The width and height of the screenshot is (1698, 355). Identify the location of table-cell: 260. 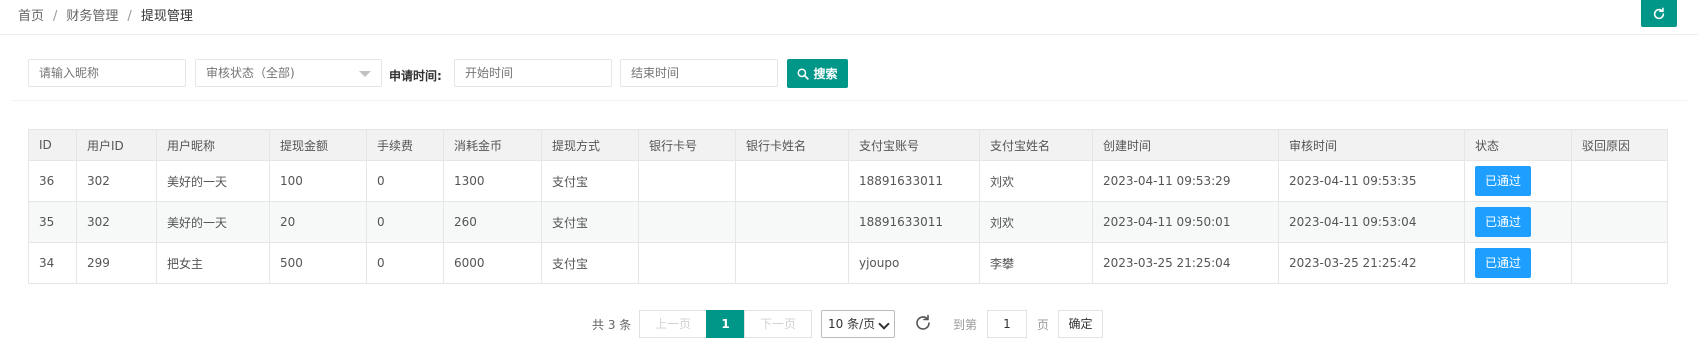
(492, 222).